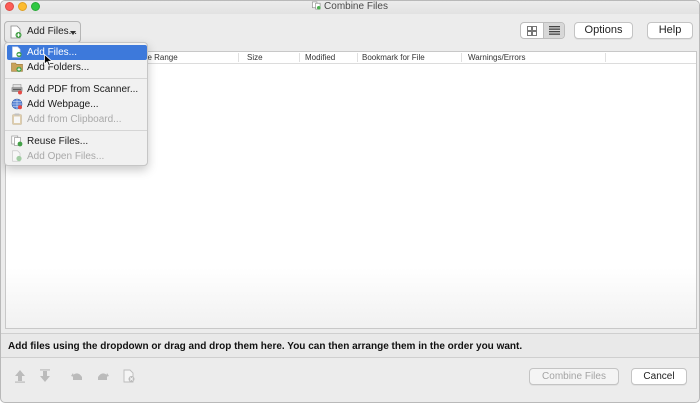  I want to click on move-up-icon, so click(20, 376).